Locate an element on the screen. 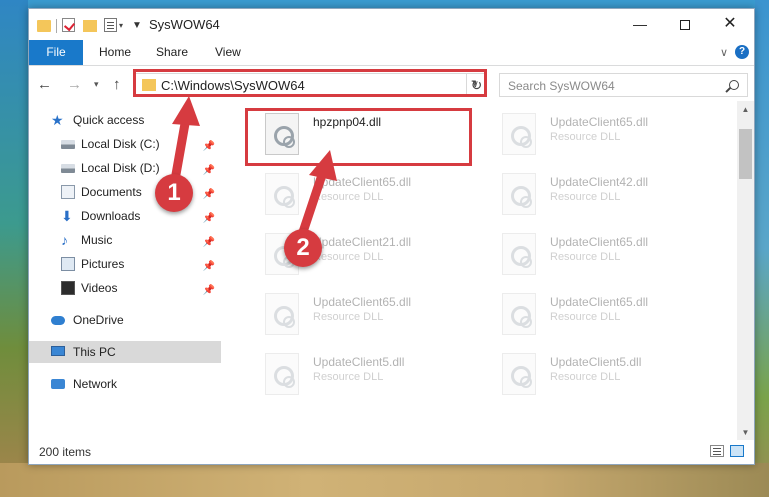 This screenshot has height=497, width=769. sidebar-item-label: Pictures is located at coordinates (103, 264).